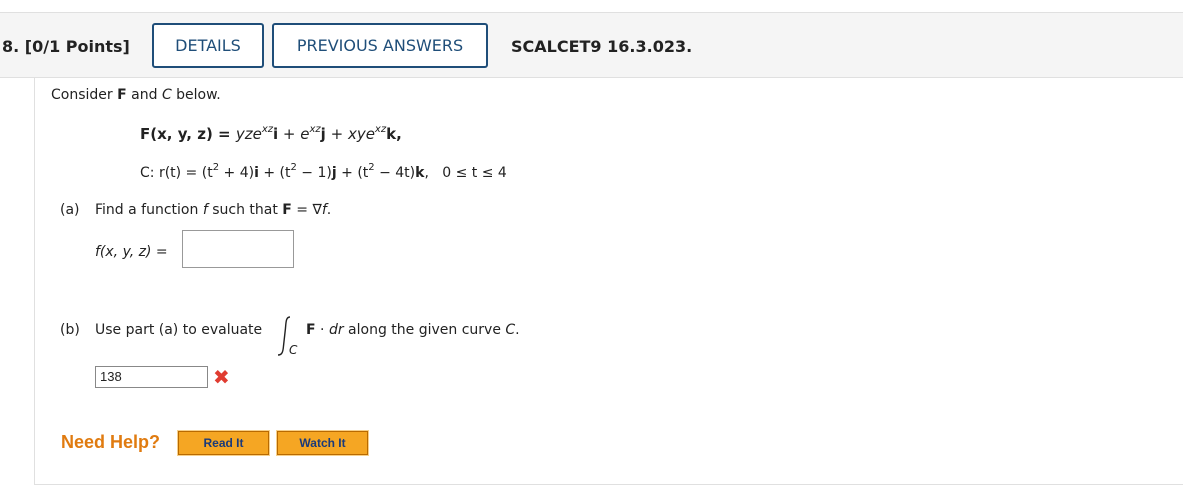  I want to click on question-number: 8. [0/1 Points], so click(66, 46).